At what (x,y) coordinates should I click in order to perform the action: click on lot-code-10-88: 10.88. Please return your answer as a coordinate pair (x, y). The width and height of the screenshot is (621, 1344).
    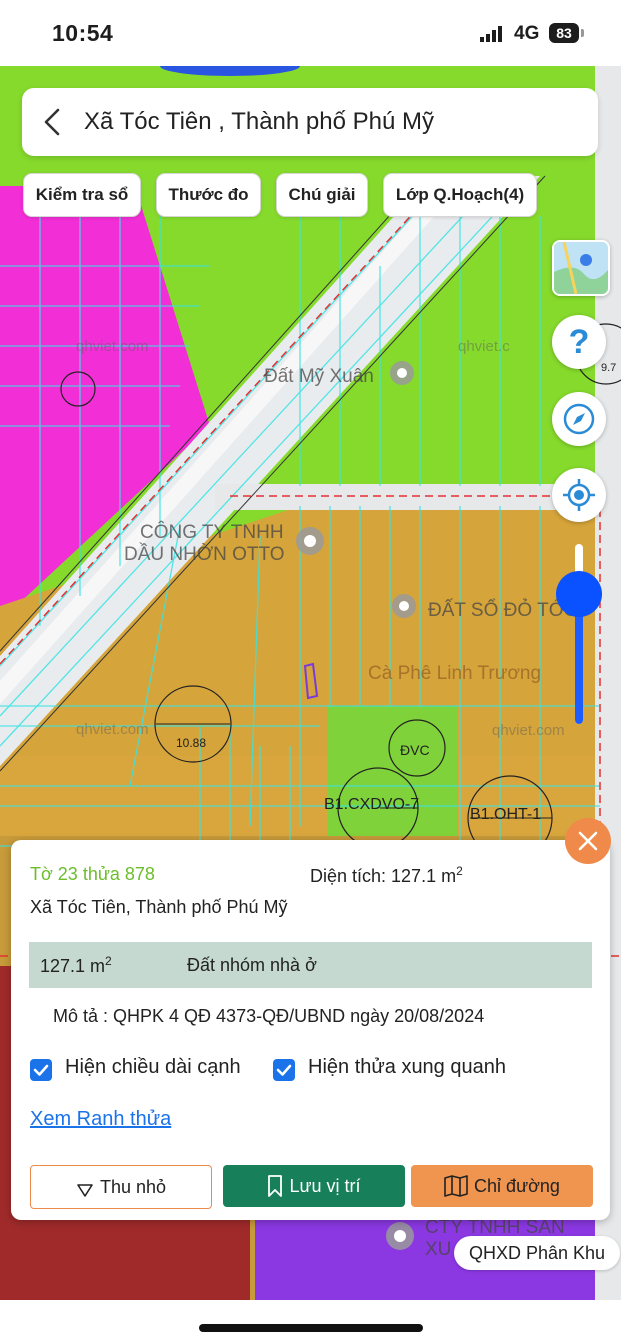
    Looking at the image, I should click on (191, 743).